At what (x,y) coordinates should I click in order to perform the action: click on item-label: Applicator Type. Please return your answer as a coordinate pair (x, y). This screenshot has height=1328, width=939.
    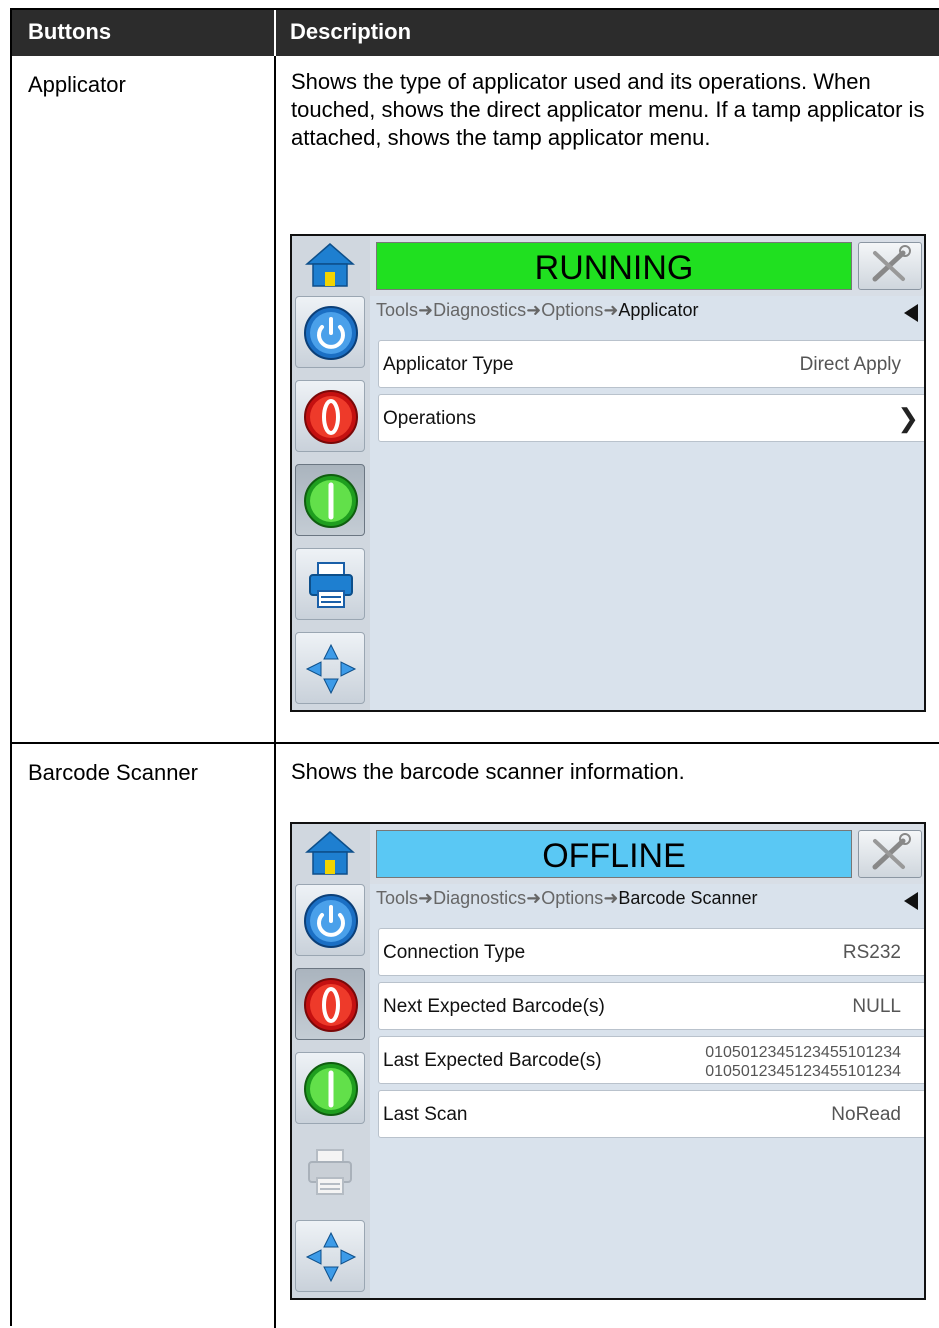
    Looking at the image, I should click on (448, 364).